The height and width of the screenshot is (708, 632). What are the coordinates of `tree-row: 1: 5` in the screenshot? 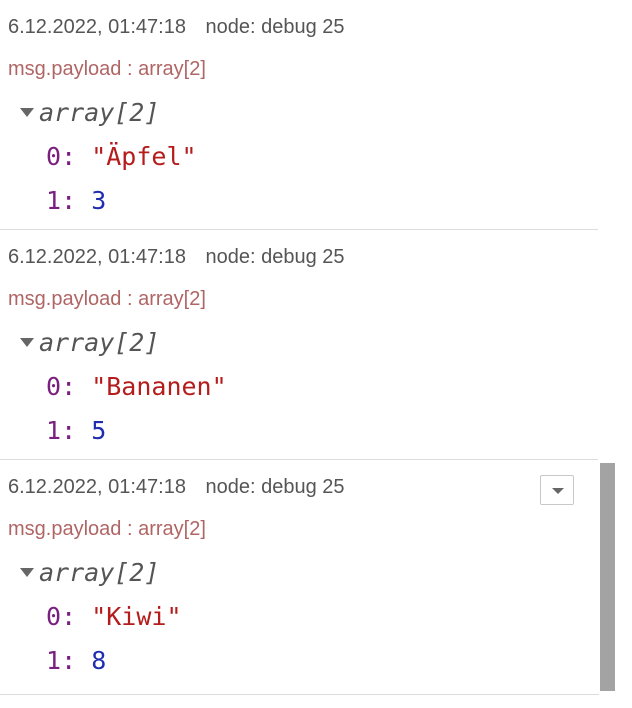 It's located at (76, 430).